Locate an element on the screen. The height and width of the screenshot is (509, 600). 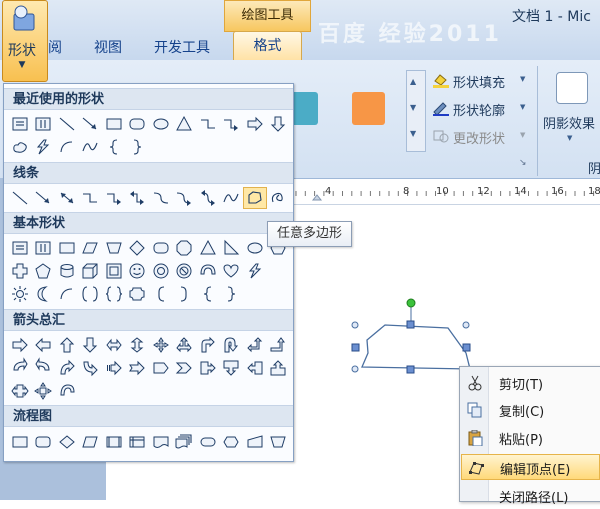
change-shape-button: 更改形状 ▼ is located at coordinates (482, 137).